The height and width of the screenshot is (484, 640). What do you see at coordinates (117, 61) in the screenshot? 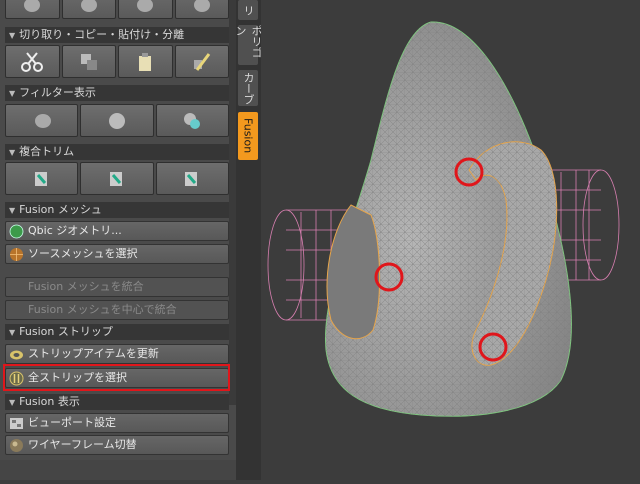
I see `cut-copy-paste-row` at bounding box center [117, 61].